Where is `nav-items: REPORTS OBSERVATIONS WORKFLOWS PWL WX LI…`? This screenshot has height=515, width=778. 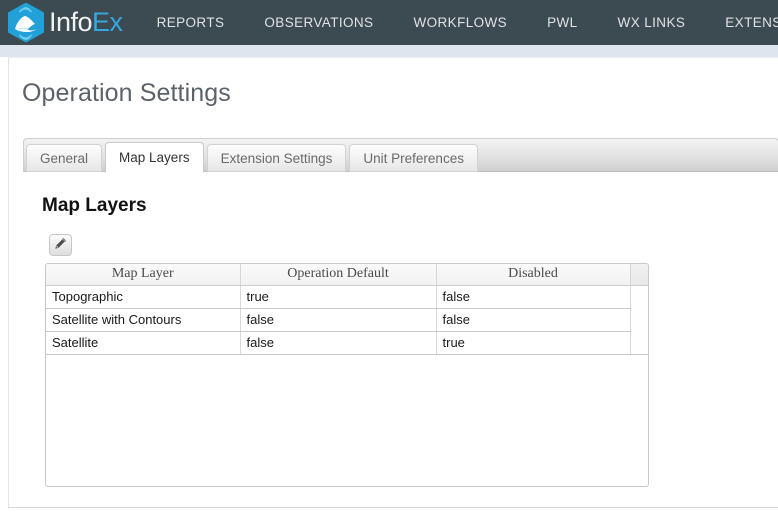
nav-items: REPORTS OBSERVATIONS WORKFLOWS PWL WX LI… is located at coordinates (457, 22).